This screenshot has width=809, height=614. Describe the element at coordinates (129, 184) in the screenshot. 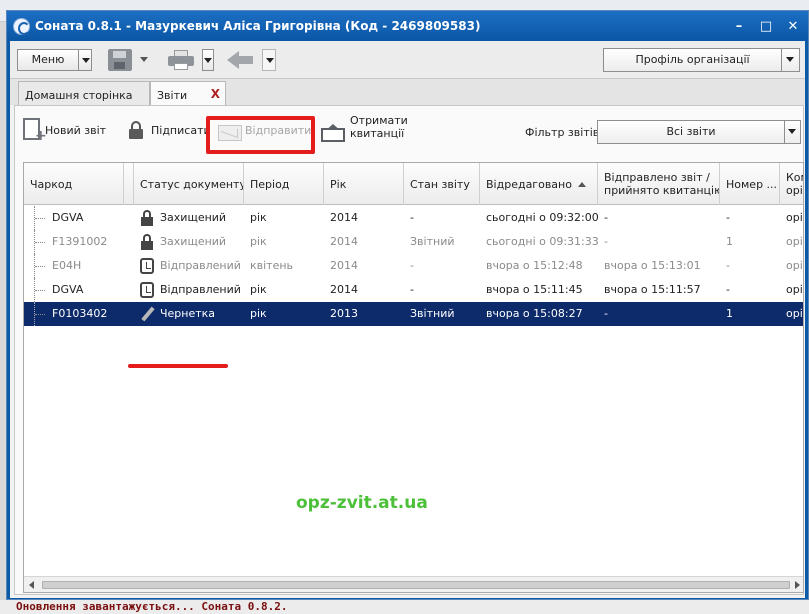

I see `column-header-spacer` at that location.